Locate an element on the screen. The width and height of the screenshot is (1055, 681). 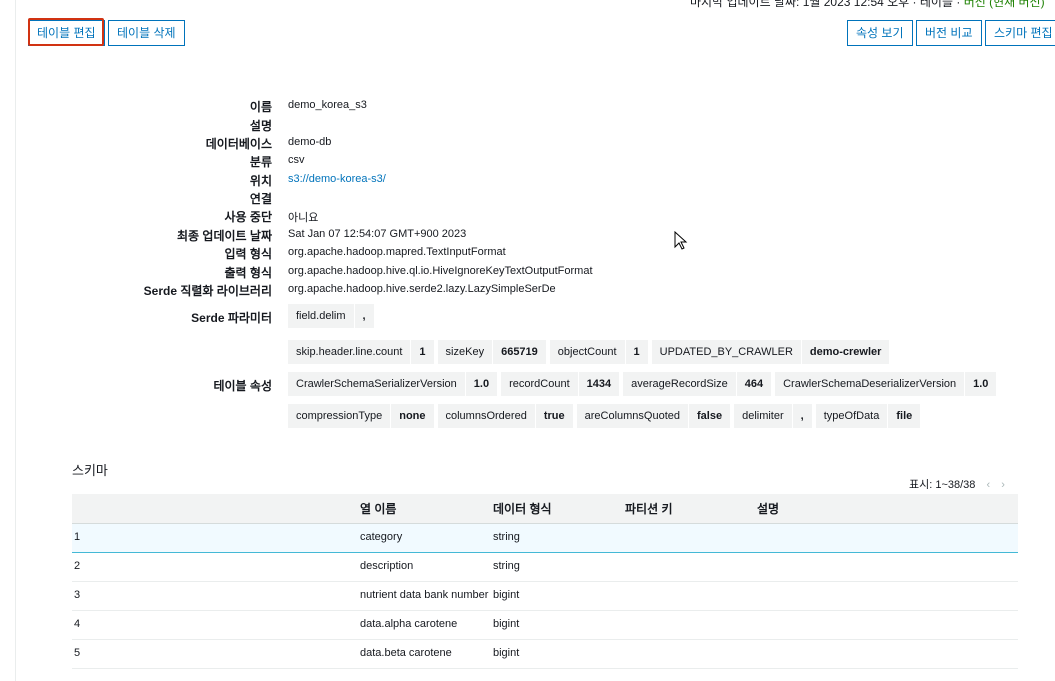
prop-label-location: 위치 is located at coordinates (260, 181).